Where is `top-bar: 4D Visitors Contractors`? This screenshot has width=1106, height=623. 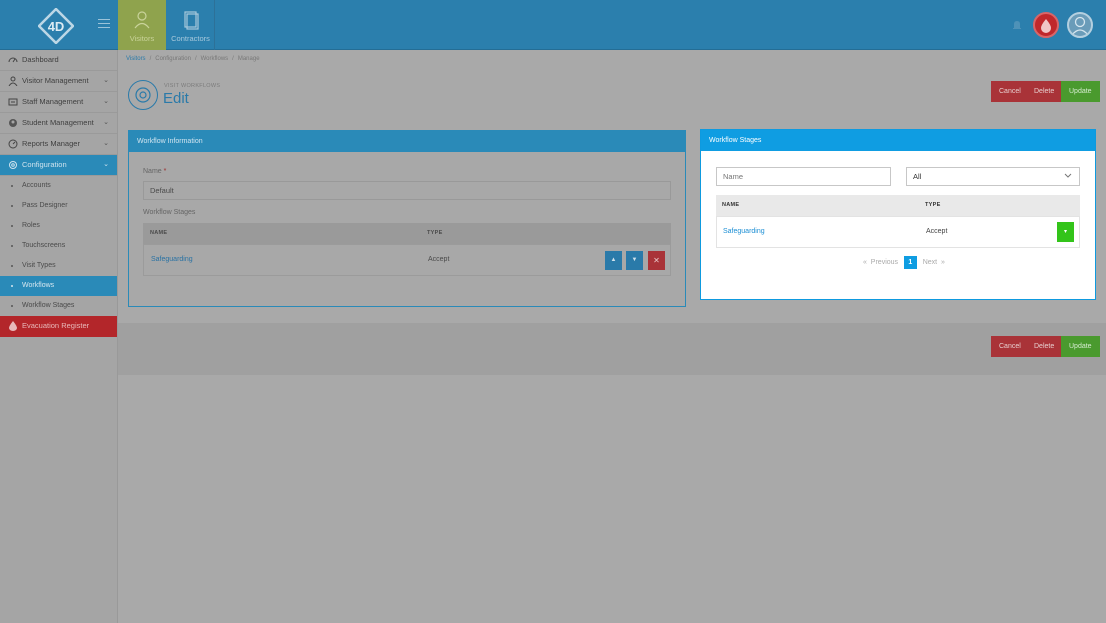
top-bar: 4D Visitors Contractors is located at coordinates (553, 25).